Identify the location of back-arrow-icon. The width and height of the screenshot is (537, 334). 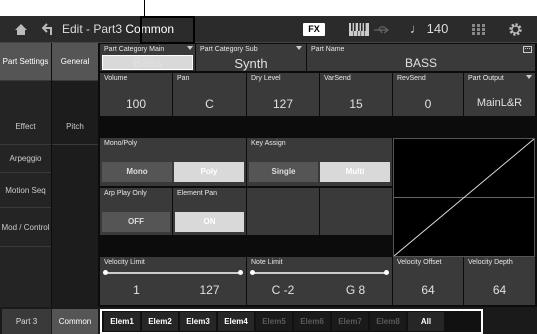
(49, 29).